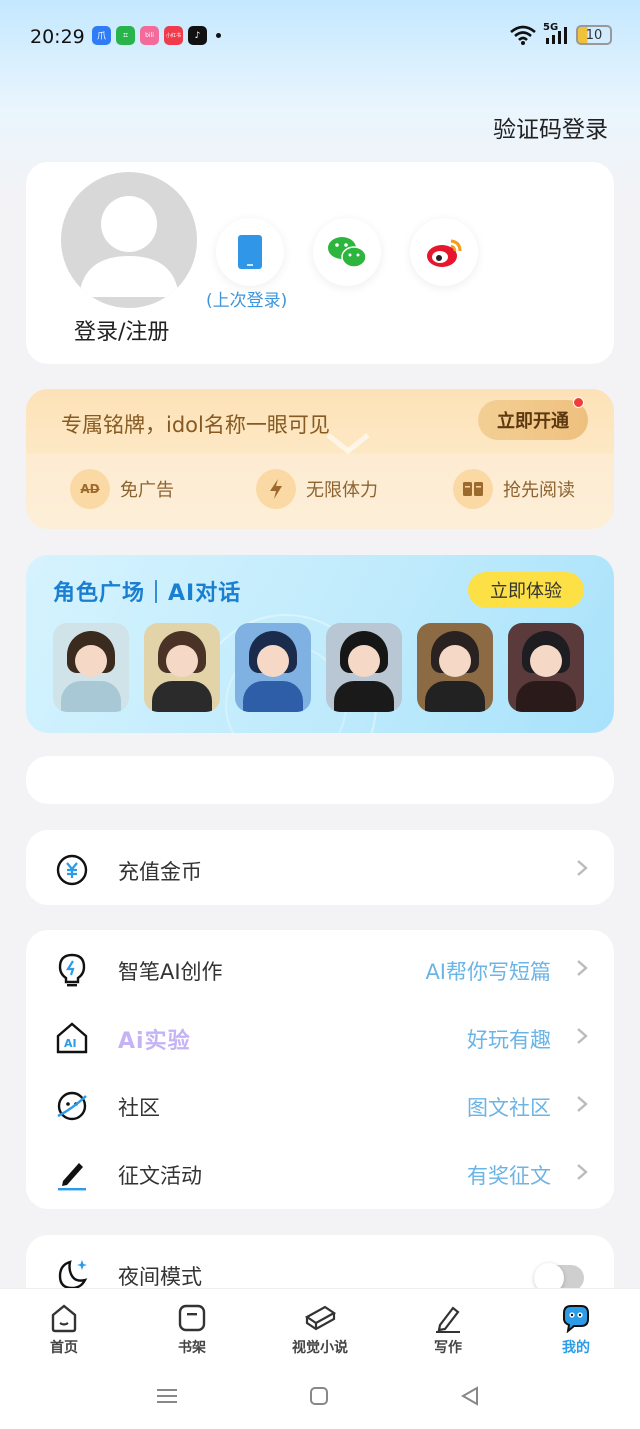  I want to click on lightning-icon, so click(276, 489).